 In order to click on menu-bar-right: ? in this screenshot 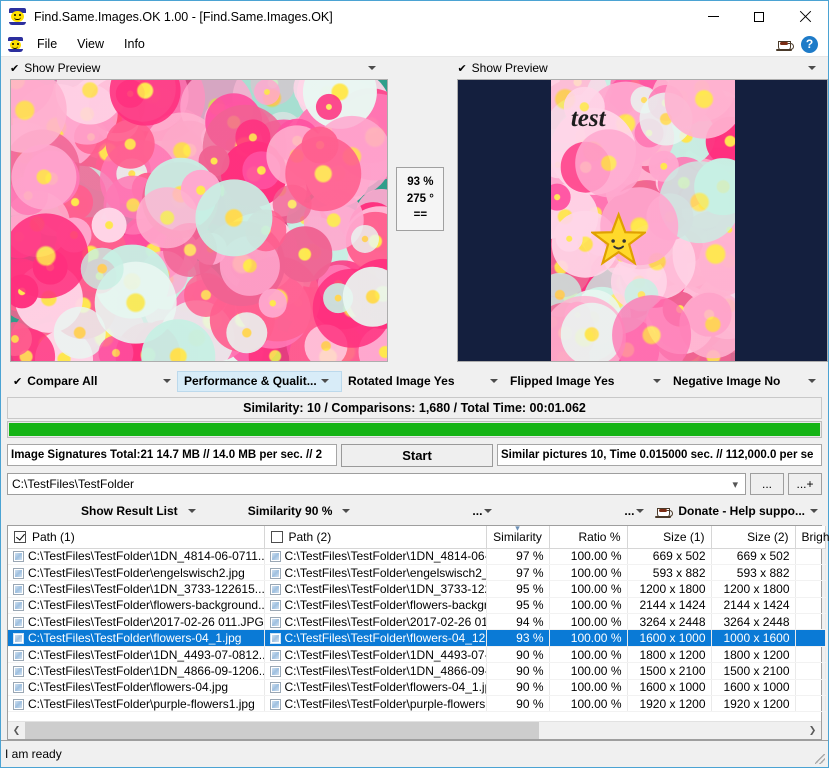, I will do `click(802, 44)`.